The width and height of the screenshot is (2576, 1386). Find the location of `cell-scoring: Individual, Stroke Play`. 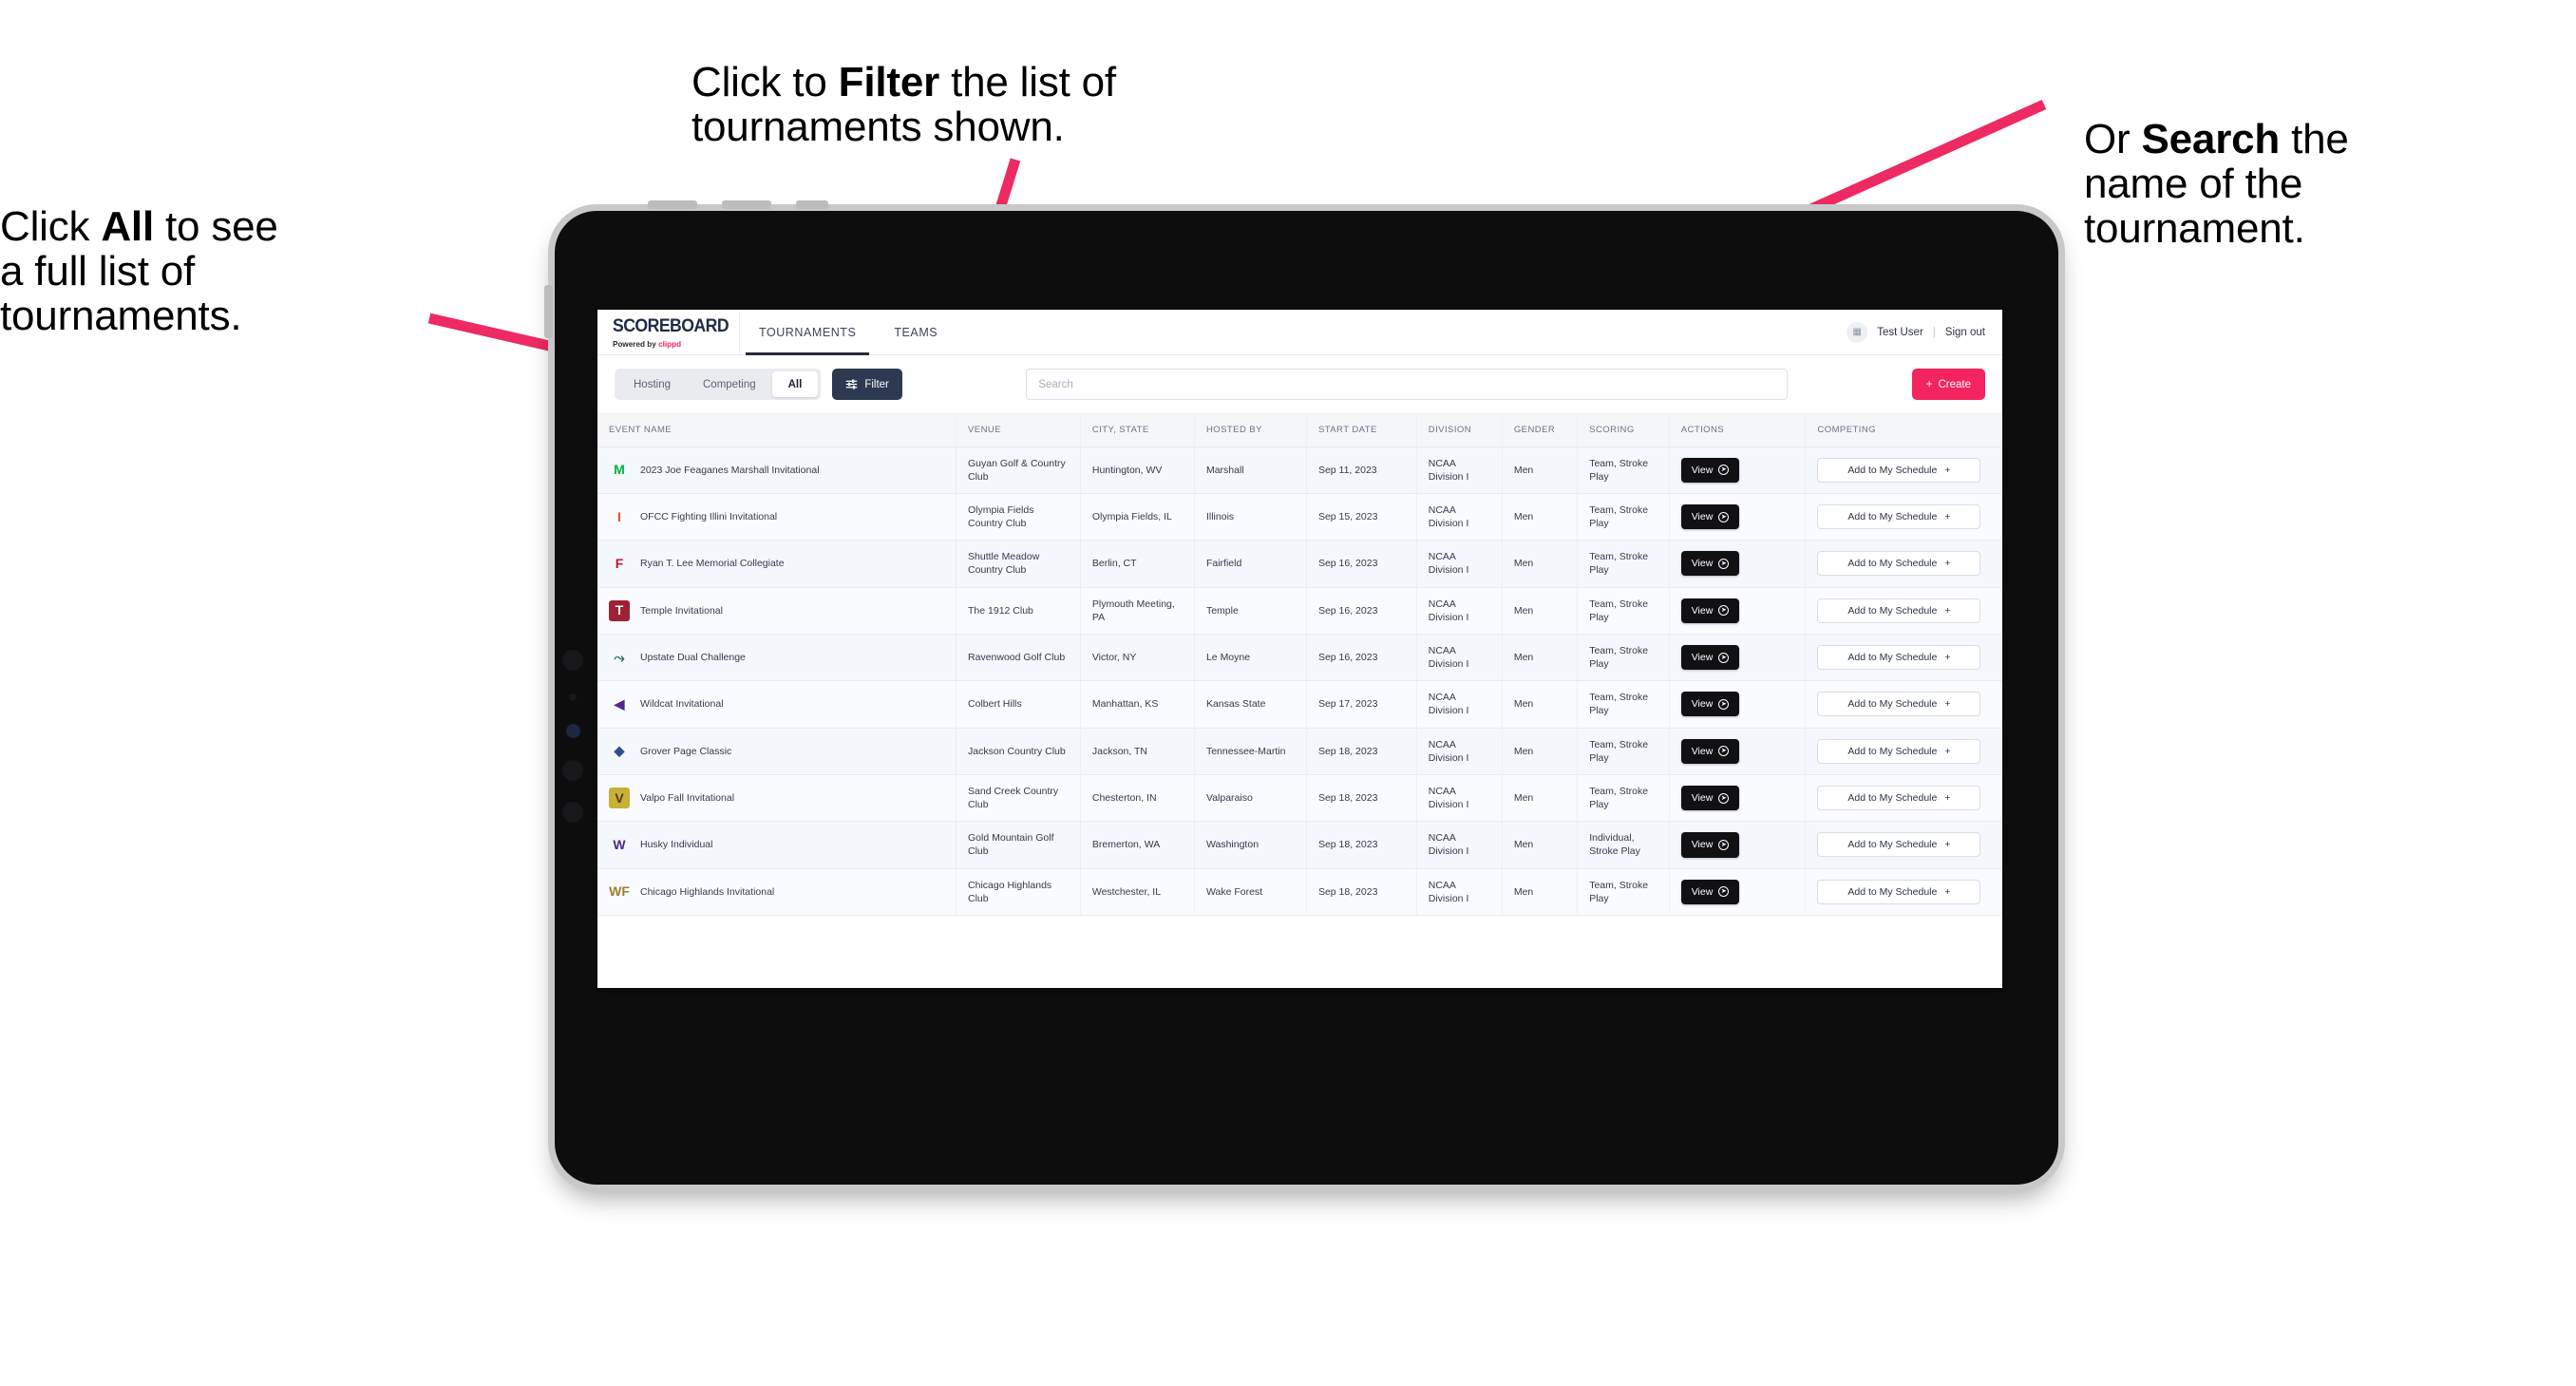

cell-scoring: Individual, Stroke Play is located at coordinates (1623, 845).